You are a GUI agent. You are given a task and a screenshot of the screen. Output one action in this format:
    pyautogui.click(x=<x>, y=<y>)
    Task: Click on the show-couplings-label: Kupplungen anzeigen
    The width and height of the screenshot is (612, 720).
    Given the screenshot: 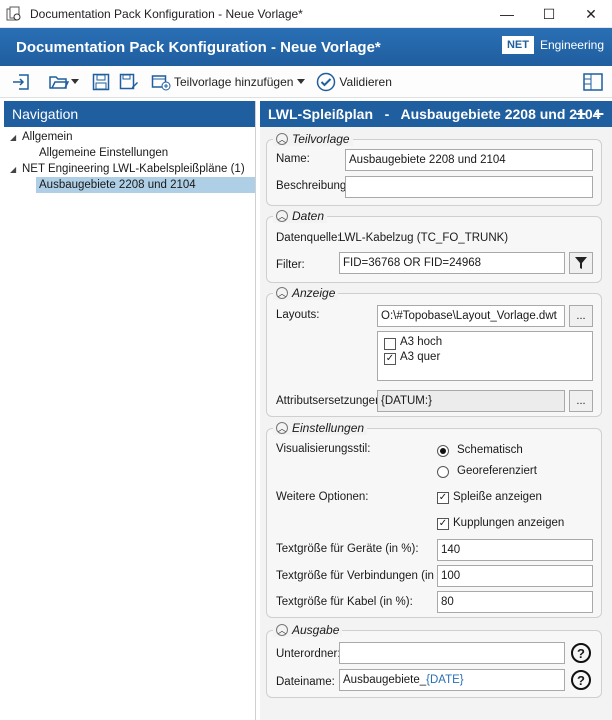 What is the action you would take?
    pyautogui.click(x=509, y=523)
    